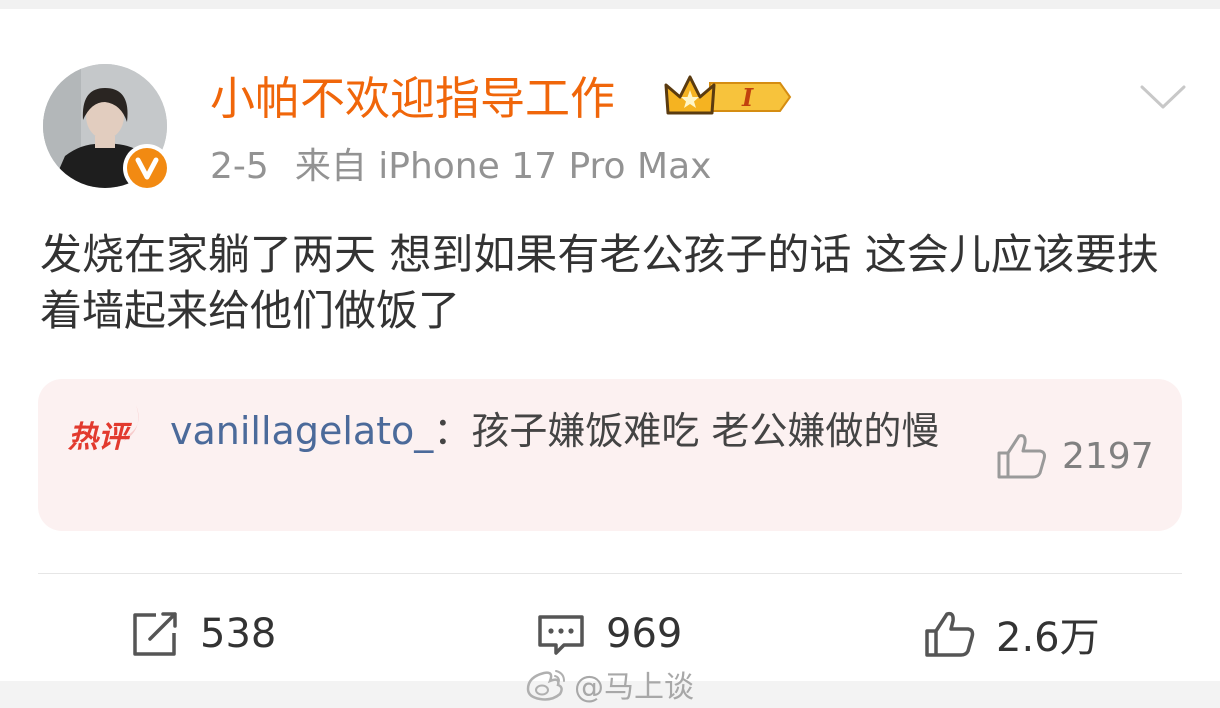 This screenshot has width=1220, height=708. Describe the element at coordinates (239, 166) in the screenshot. I see `post-date: 2-5` at that location.